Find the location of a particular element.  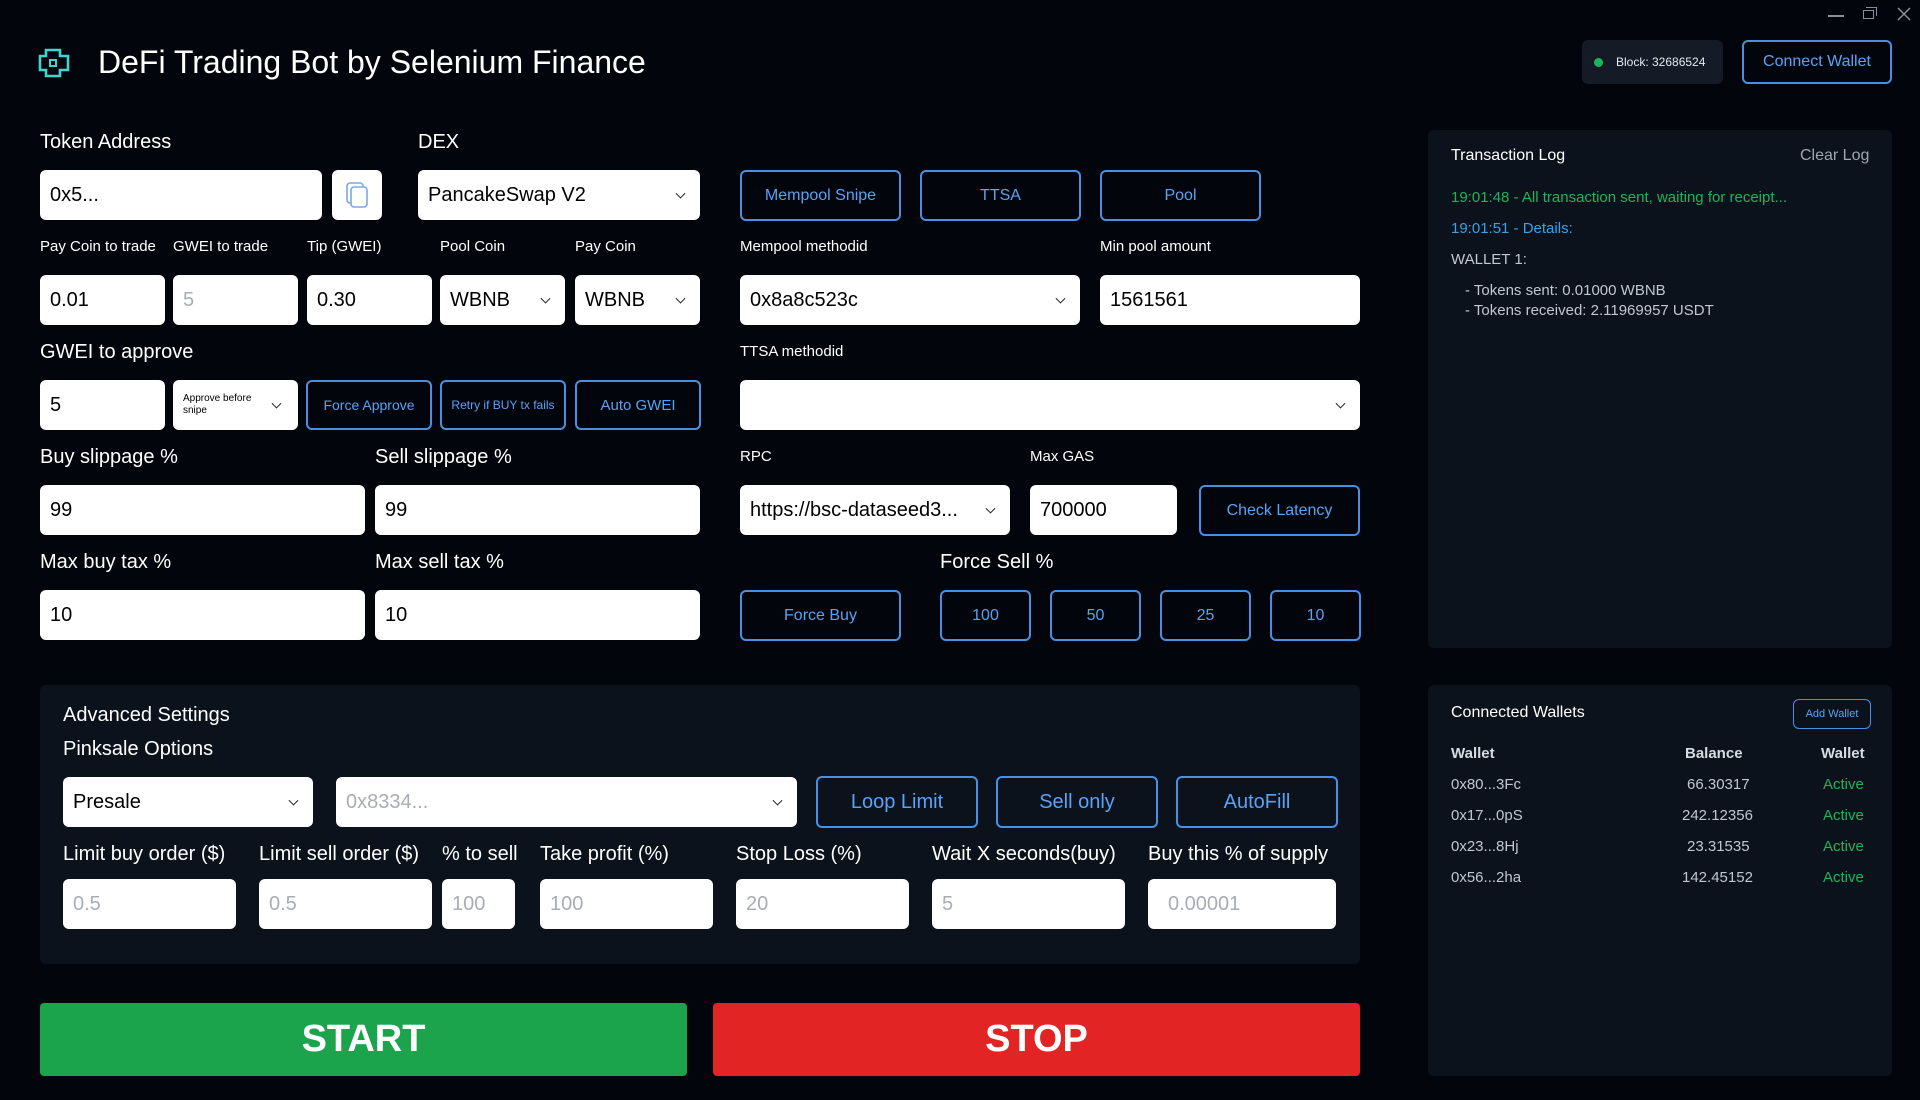

pay-coin-label: Pay Coin is located at coordinates (605, 246).